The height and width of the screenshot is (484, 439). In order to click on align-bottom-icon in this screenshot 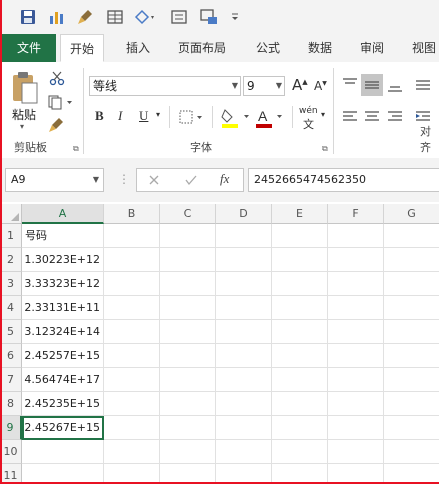, I will do `click(395, 85)`.